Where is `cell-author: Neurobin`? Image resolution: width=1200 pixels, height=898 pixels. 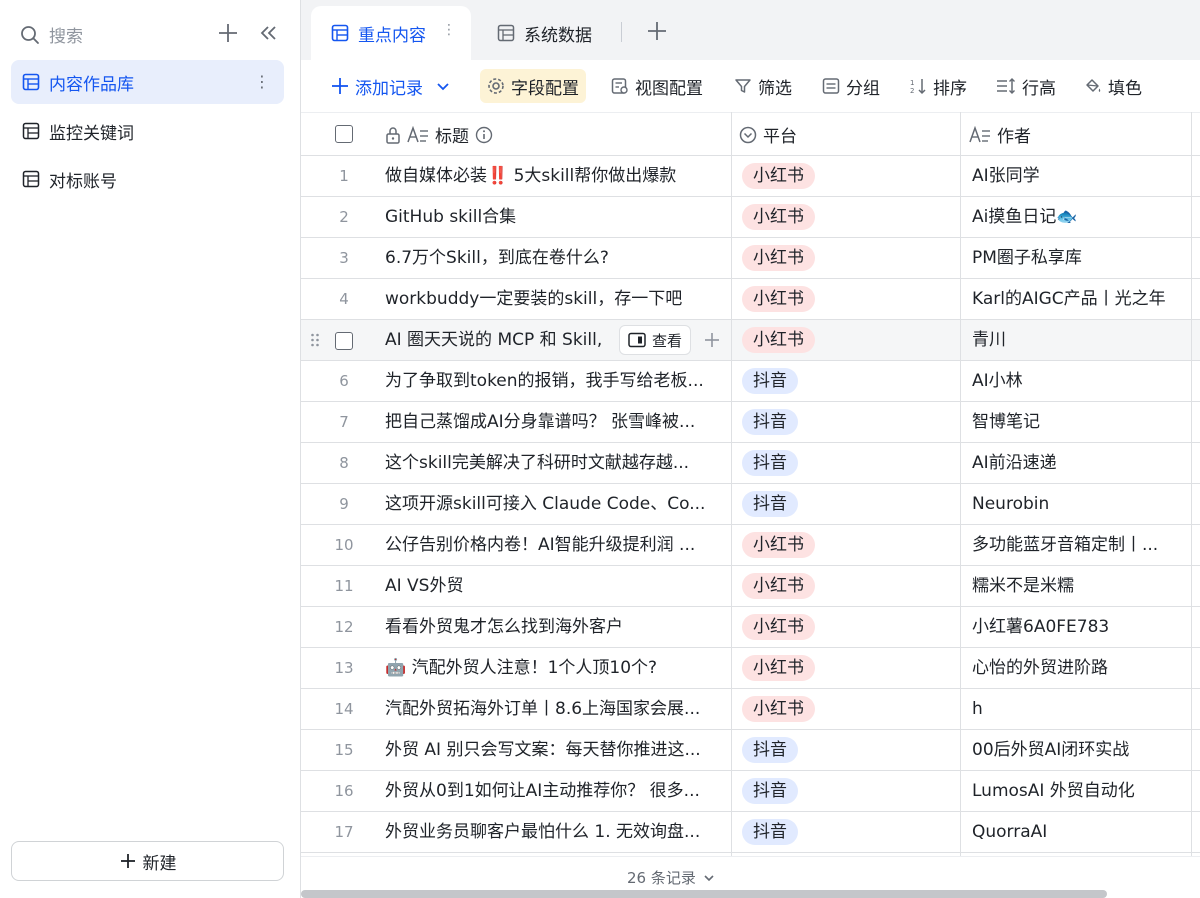 cell-author: Neurobin is located at coordinates (1077, 504).